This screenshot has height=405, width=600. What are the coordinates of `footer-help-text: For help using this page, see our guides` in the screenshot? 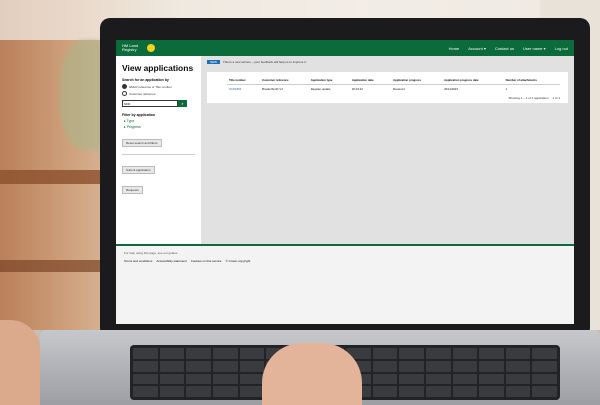 It's located at (345, 253).